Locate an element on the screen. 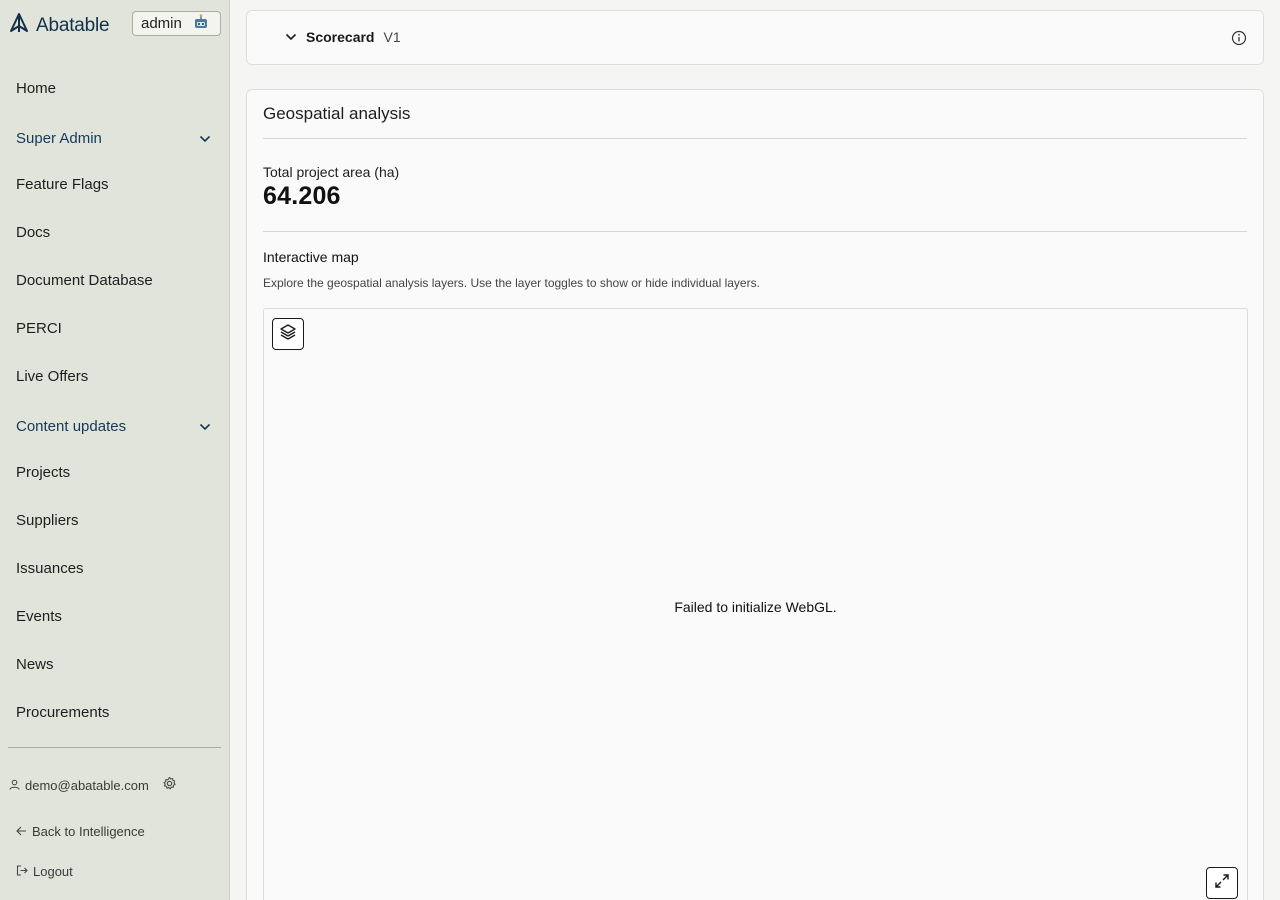 The width and height of the screenshot is (1280, 900). abatable-logo-icon is located at coordinates (19, 25).